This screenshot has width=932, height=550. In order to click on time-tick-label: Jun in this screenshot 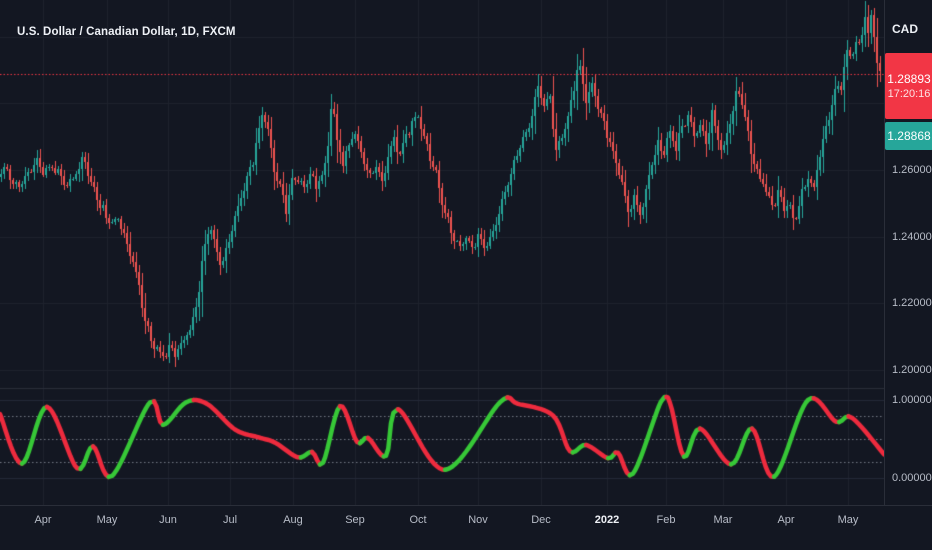, I will do `click(168, 520)`.